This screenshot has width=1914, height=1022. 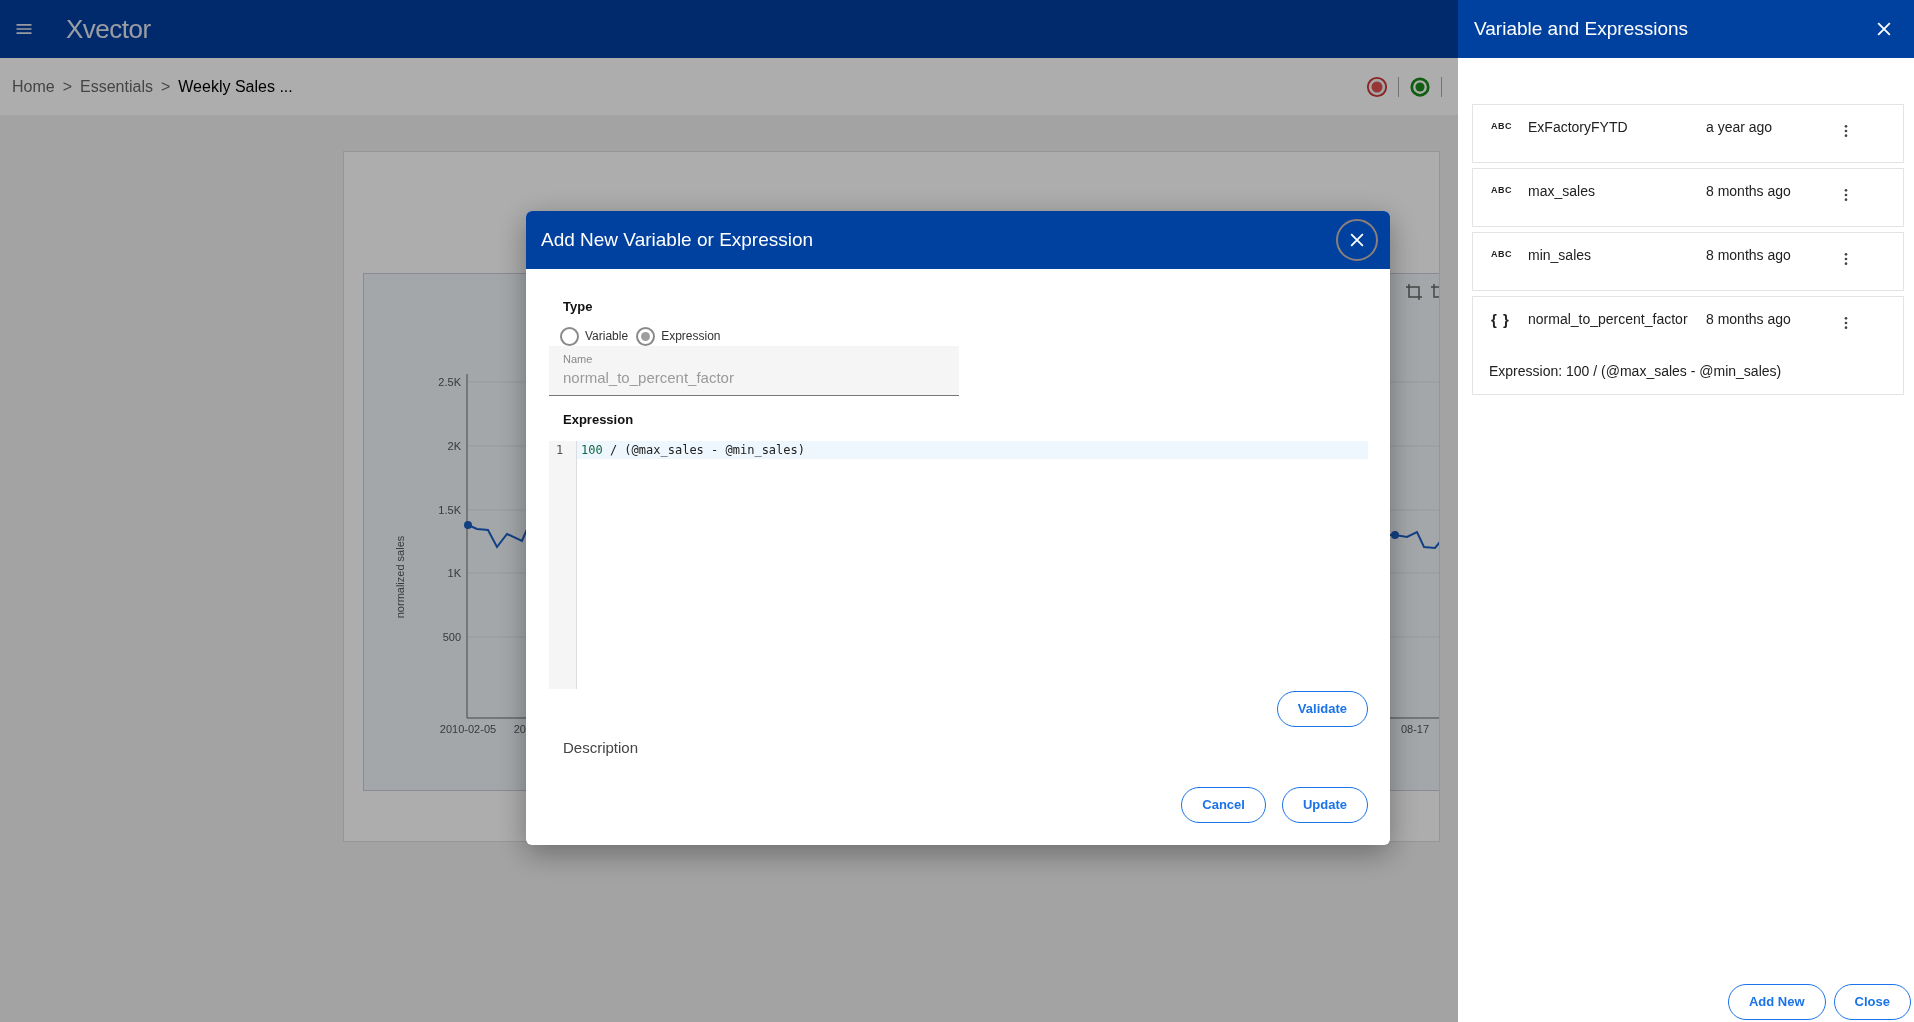 What do you see at coordinates (1872, 1002) in the screenshot?
I see `panel-button: Close` at bounding box center [1872, 1002].